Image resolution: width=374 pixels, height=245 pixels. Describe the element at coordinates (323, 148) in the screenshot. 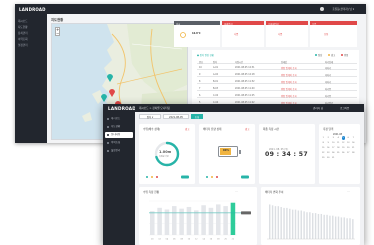

I see `calendar-day: 15` at that location.